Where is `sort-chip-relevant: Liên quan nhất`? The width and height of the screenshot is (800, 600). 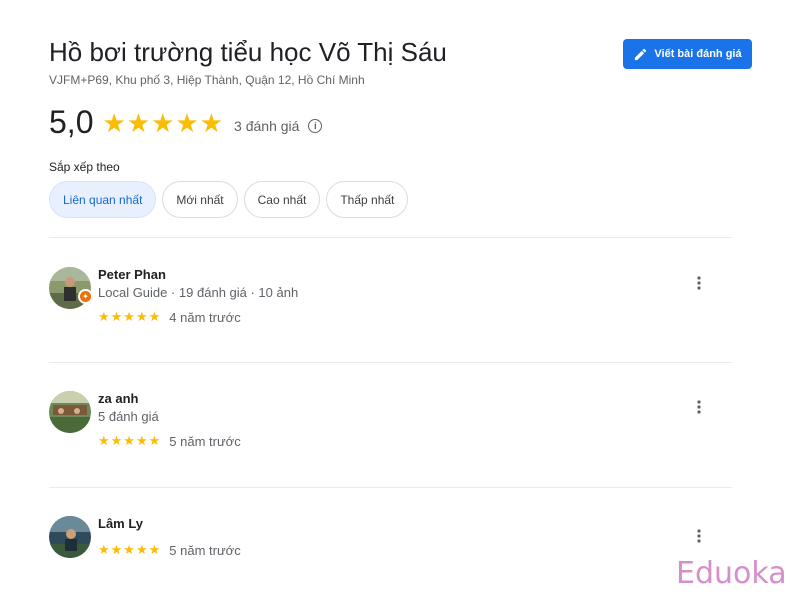
sort-chip-relevant: Liên quan nhất is located at coordinates (103, 199).